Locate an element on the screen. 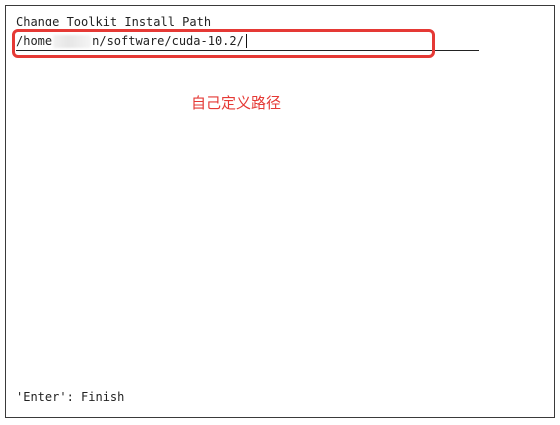 The width and height of the screenshot is (560, 425). footer-hint: 'Enter': Finish is located at coordinates (70, 397).